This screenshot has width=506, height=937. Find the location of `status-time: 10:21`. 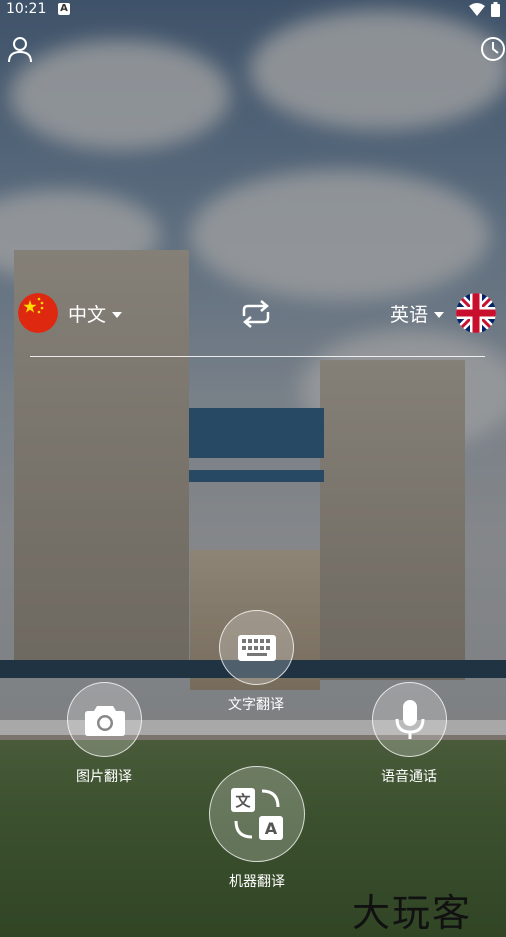

status-time: 10:21 is located at coordinates (26, 9).